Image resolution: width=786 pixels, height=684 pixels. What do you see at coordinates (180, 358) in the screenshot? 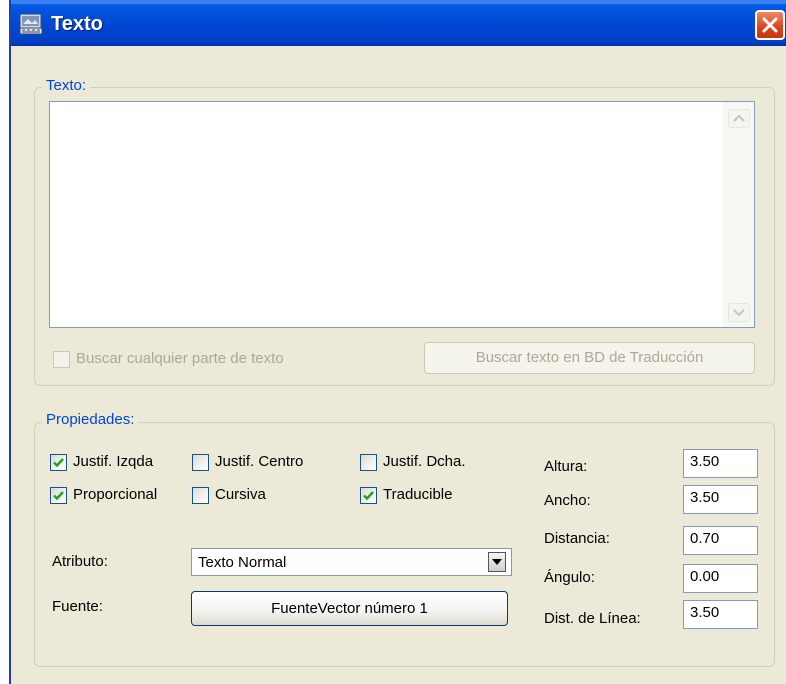
I see `search-any-part-label: Buscar cualquier parte de texto` at bounding box center [180, 358].